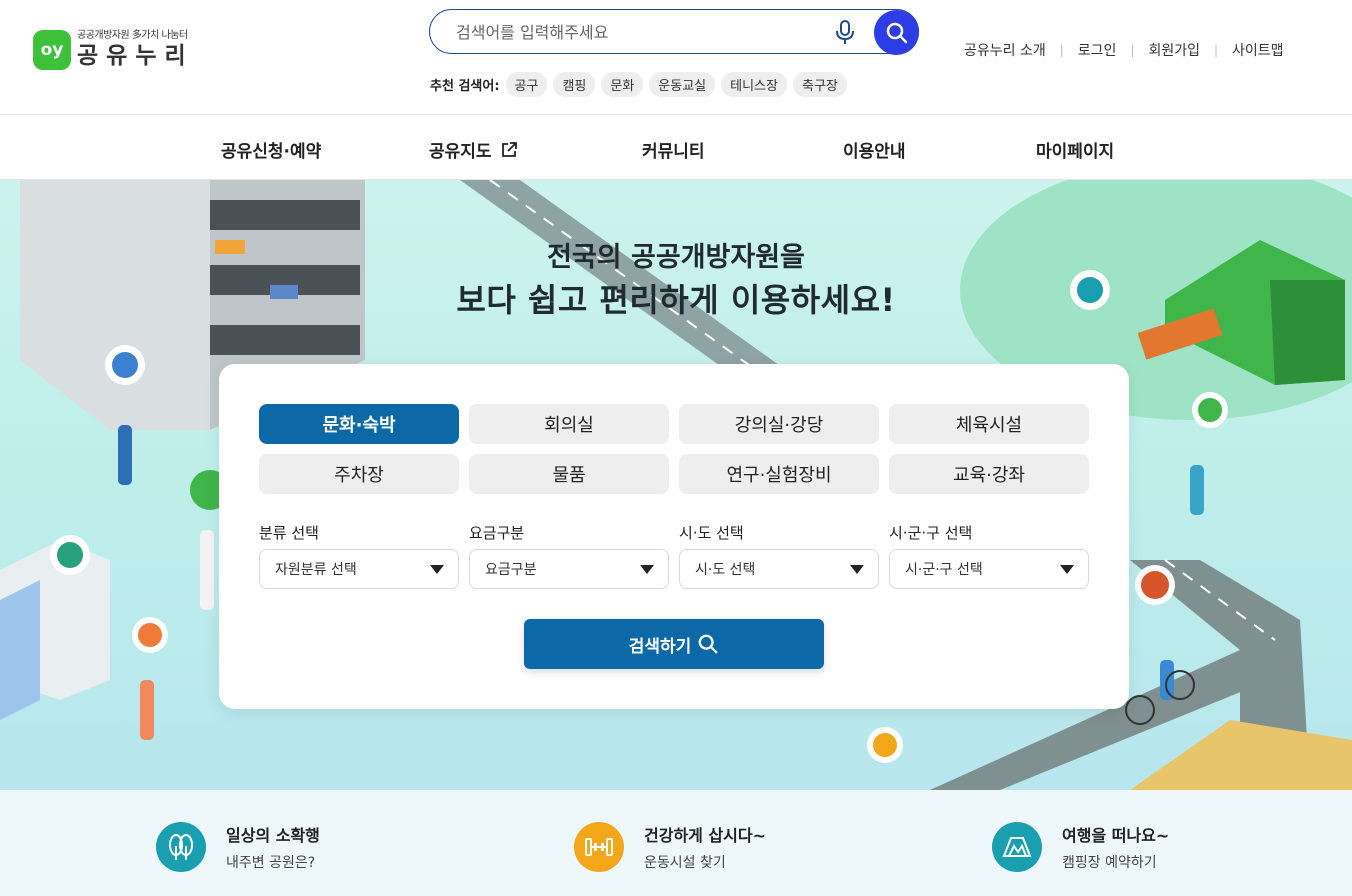  What do you see at coordinates (1097, 50) in the screenshot?
I see `util-link-login: 로그인` at bounding box center [1097, 50].